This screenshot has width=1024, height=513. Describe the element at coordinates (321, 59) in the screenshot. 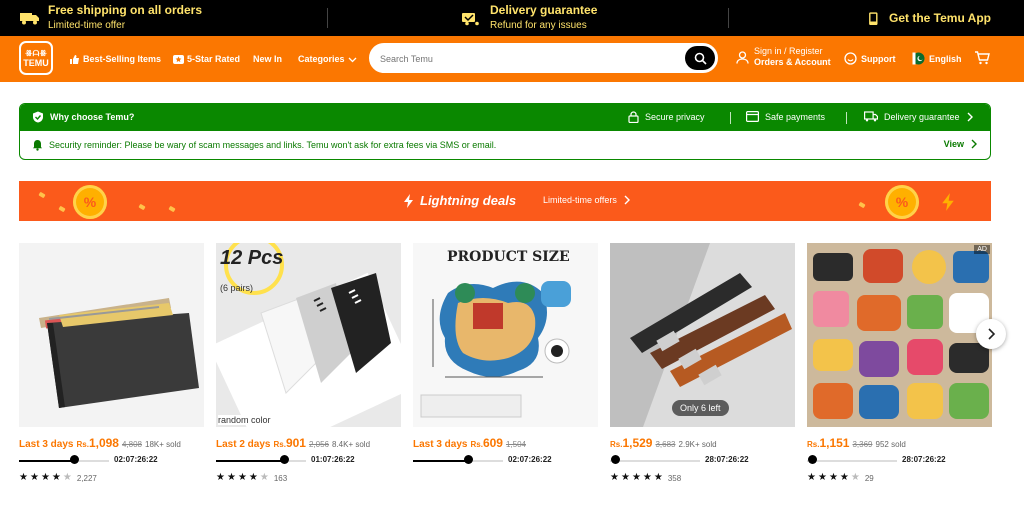

I see `nav-categories-label: Categories` at that location.